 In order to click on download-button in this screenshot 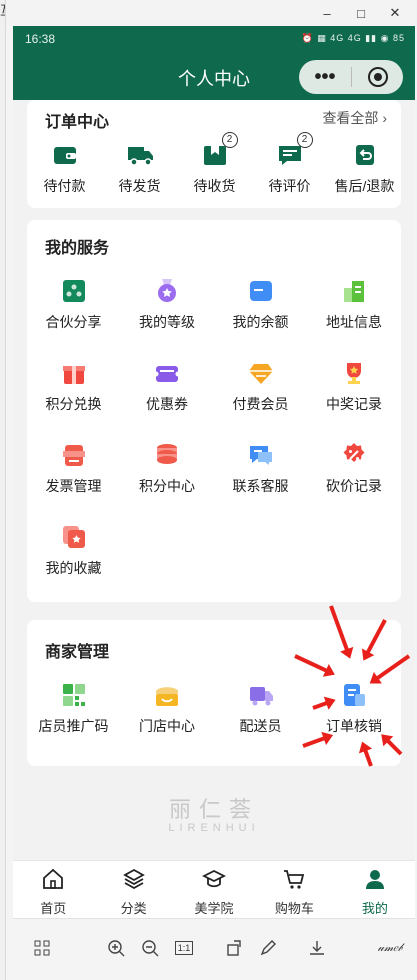, I will do `click(317, 948)`.